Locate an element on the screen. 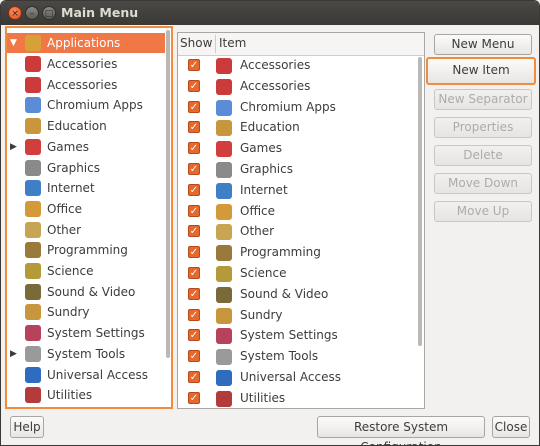 The width and height of the screenshot is (540, 446). chevron-down-icon: ▼ is located at coordinates (15, 43).